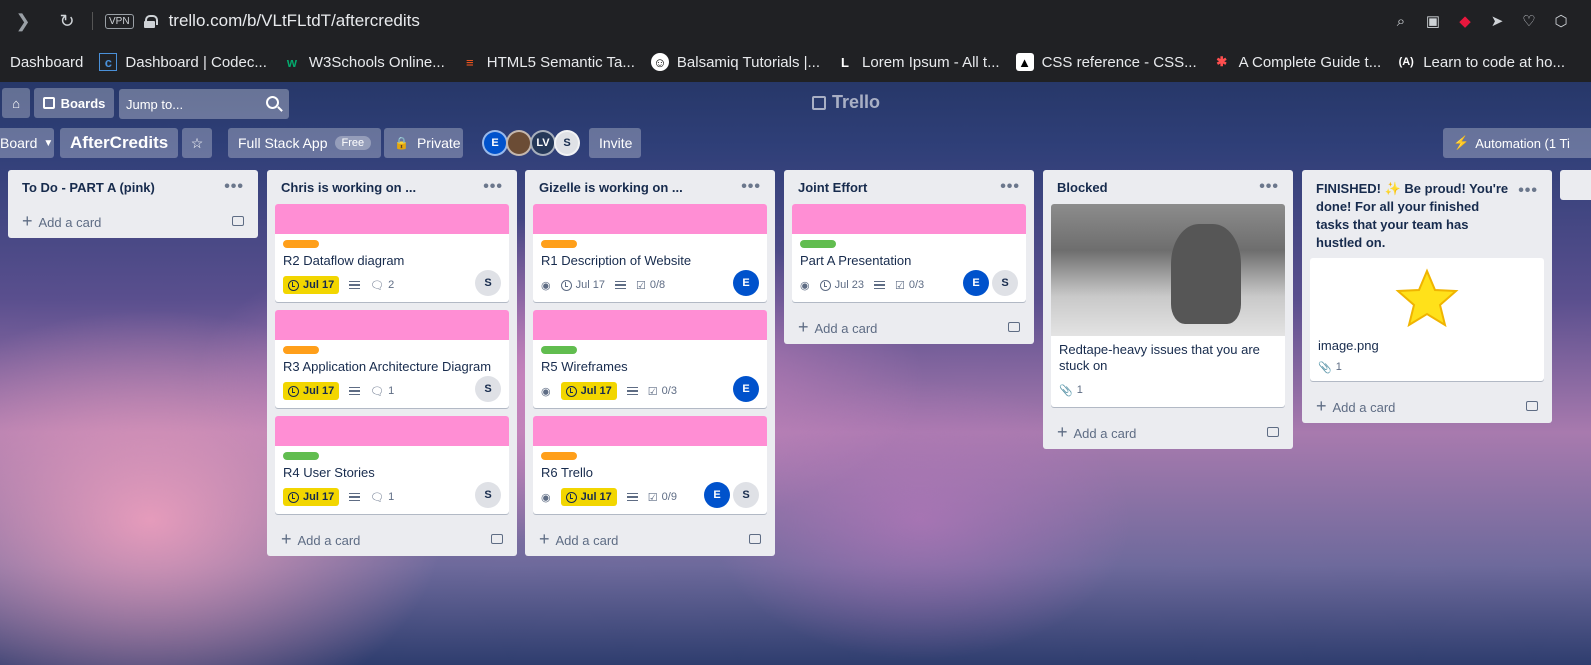 The image size is (1591, 665). What do you see at coordinates (67, 21) in the screenshot?
I see `reload-icon: ↻` at bounding box center [67, 21].